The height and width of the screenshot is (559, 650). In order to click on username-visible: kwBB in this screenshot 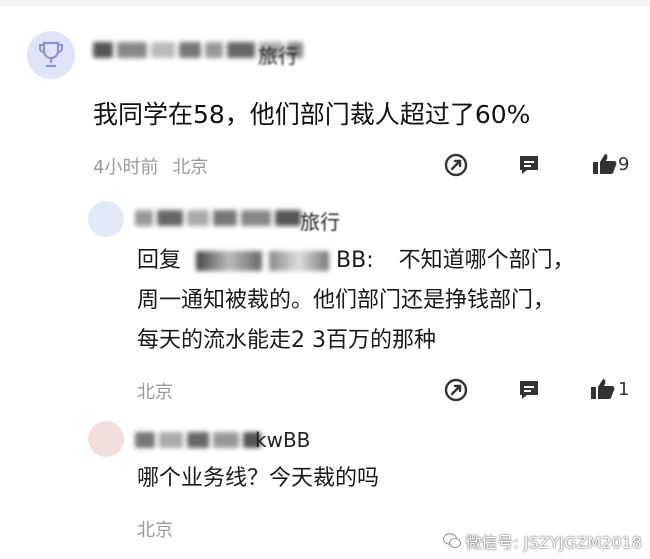, I will do `click(283, 440)`.